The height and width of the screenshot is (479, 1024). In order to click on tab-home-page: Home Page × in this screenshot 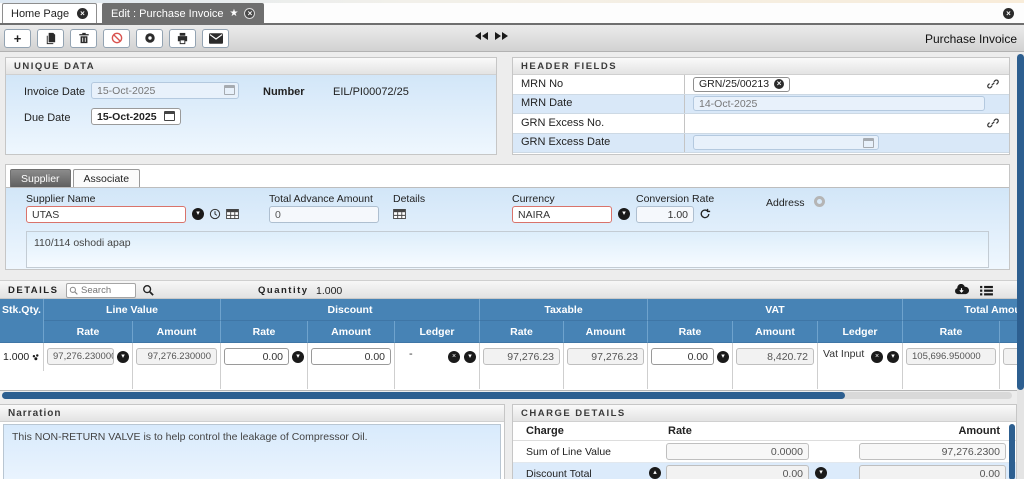, I will do `click(49, 13)`.